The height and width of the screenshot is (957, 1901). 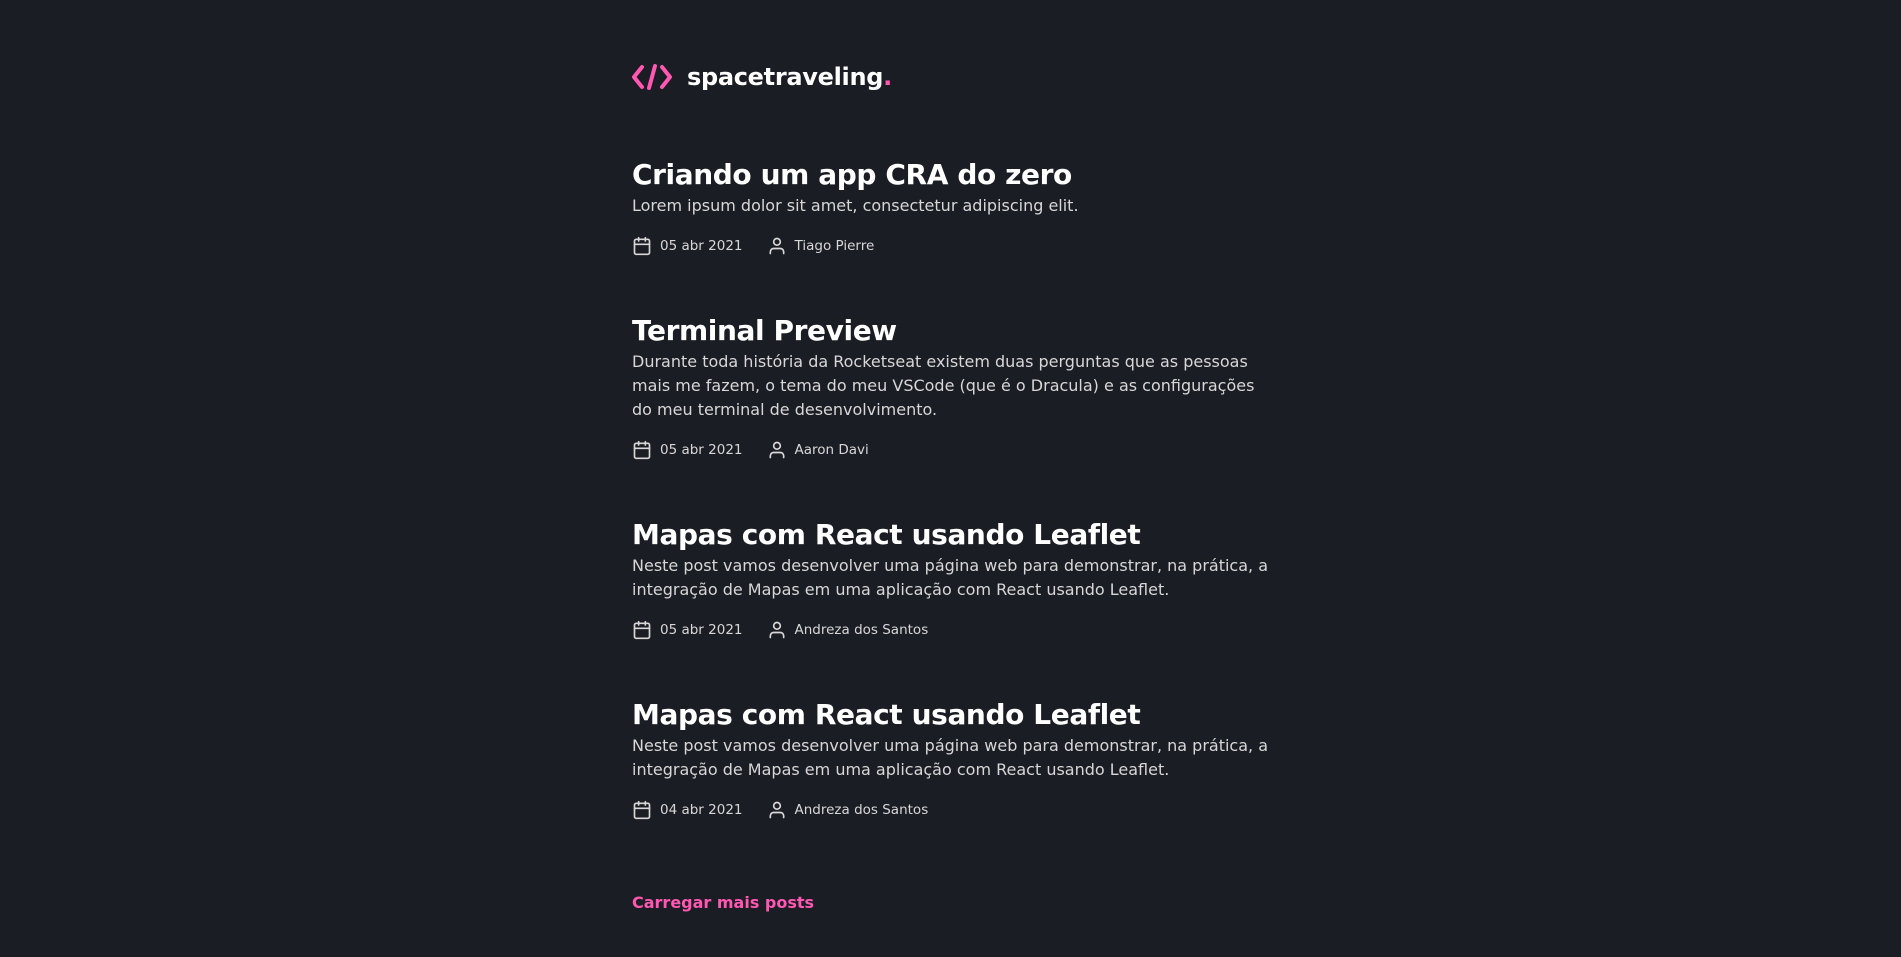 I want to click on post-date-text: 04 abr 2021, so click(x=701, y=810).